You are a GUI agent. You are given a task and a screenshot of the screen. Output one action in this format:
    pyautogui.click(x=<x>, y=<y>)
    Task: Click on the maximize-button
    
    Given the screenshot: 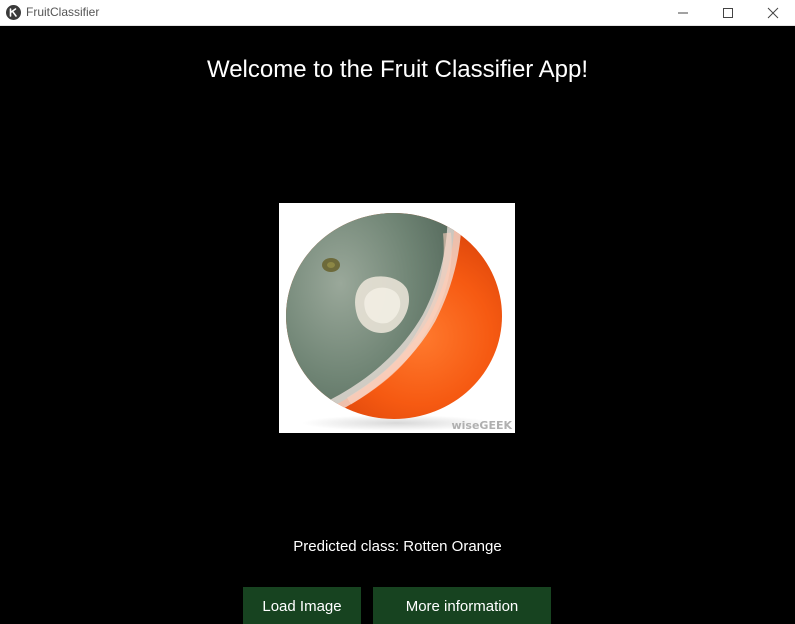 What is the action you would take?
    pyautogui.click(x=728, y=12)
    